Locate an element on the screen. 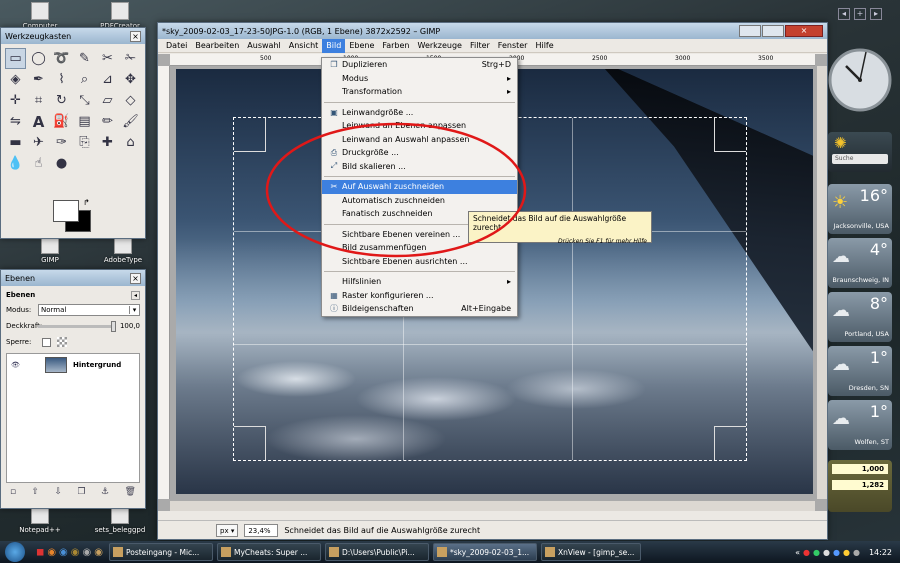 The width and height of the screenshot is (900, 563). stock-value-1: 1,000 is located at coordinates (860, 469).